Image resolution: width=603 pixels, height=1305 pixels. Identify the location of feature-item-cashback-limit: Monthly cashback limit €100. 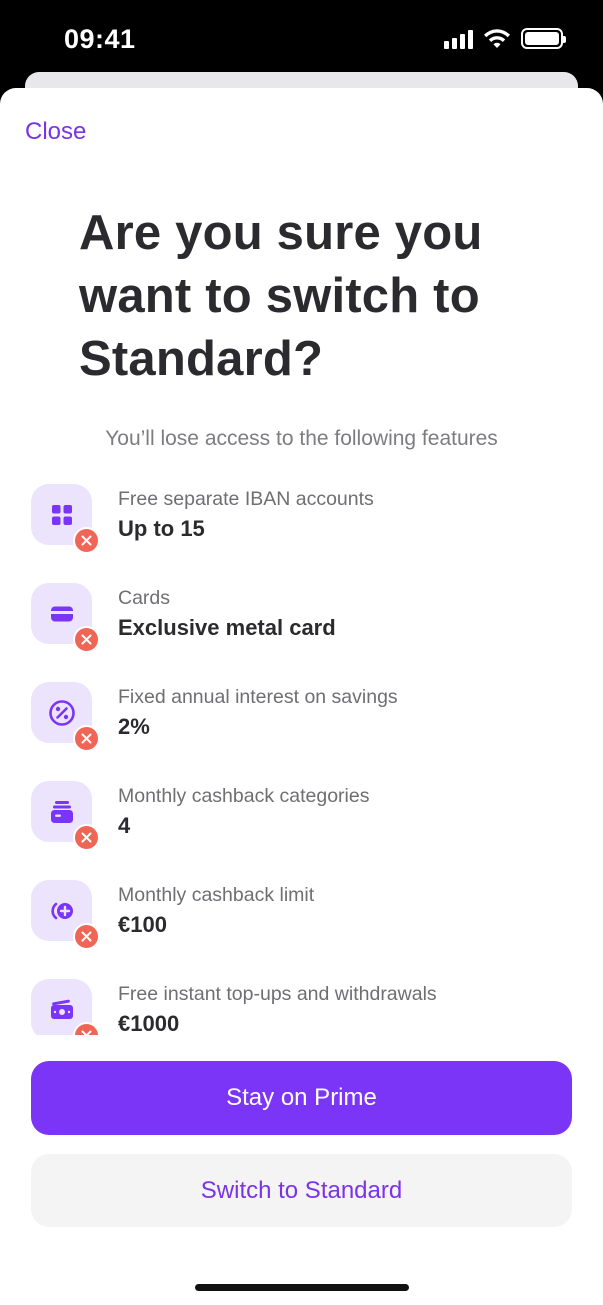
(311, 917).